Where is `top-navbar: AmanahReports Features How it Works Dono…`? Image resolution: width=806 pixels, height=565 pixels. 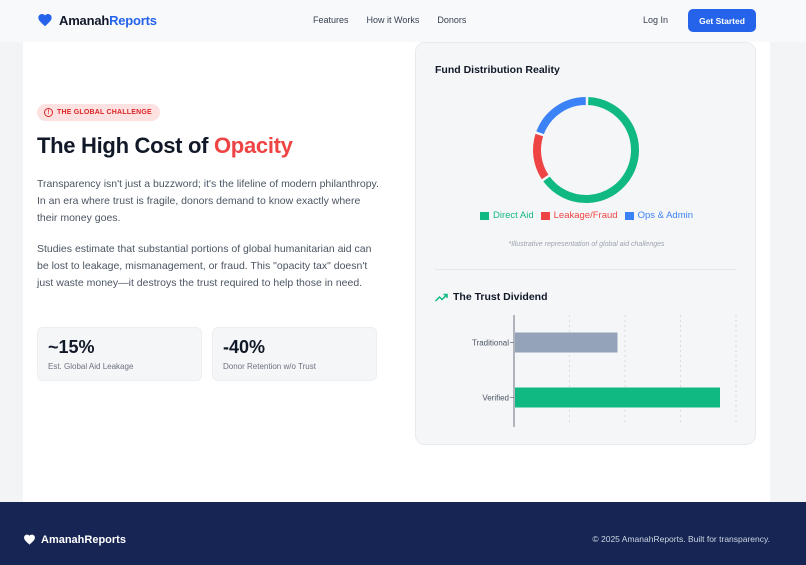 top-navbar: AmanahReports Features How it Works Dono… is located at coordinates (403, 21).